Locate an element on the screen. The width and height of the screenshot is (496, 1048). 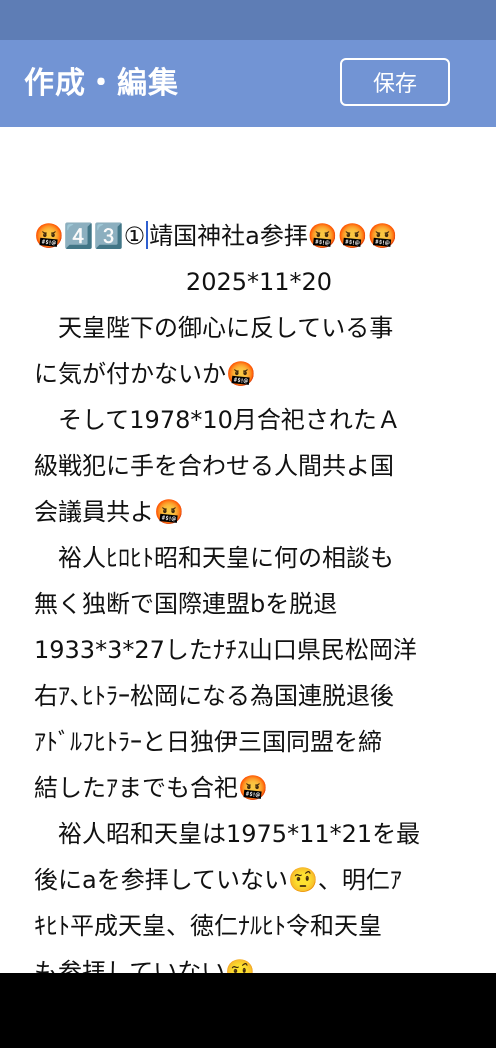
text-line: も参拝していない🤨 is located at coordinates (145, 965).